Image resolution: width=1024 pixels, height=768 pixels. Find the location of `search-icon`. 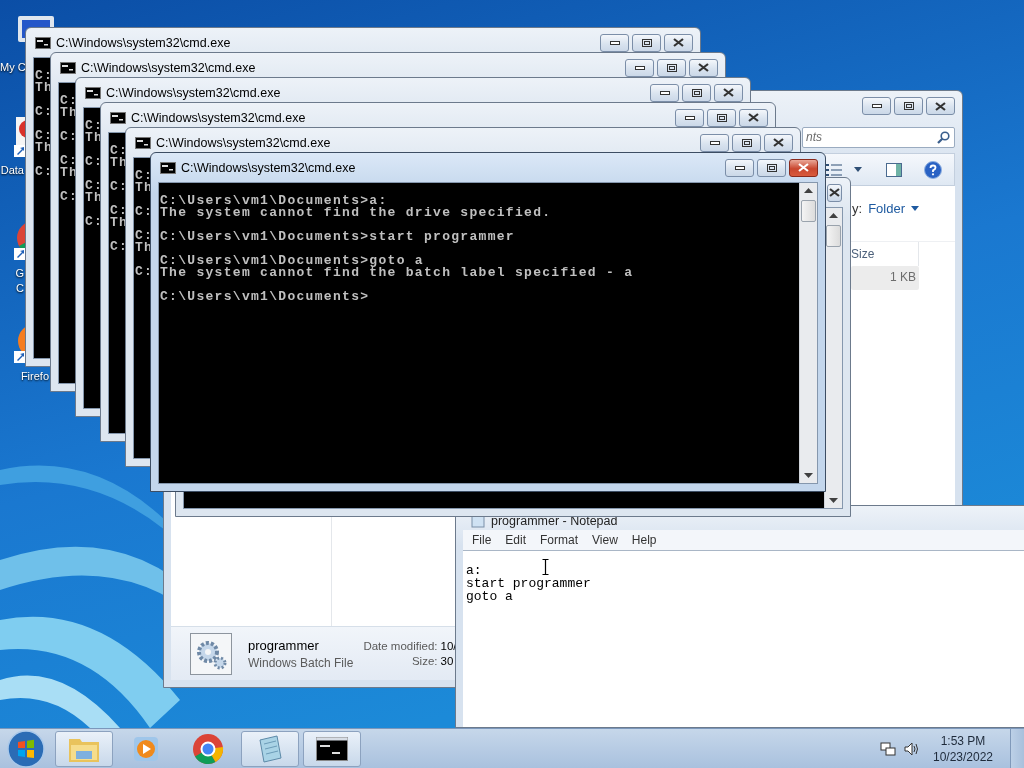

search-icon is located at coordinates (943, 137).